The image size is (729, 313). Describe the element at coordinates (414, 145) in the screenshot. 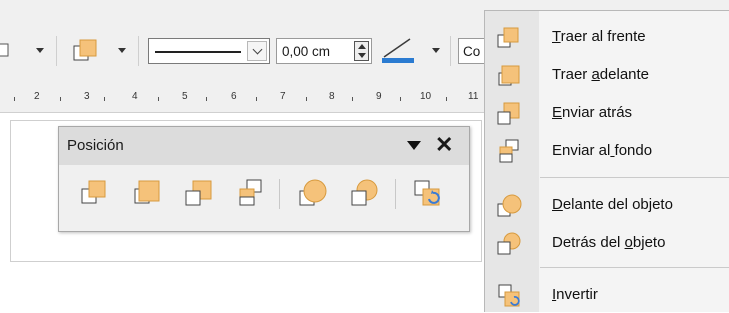

I see `toolbar-menu-arrow-icon` at that location.